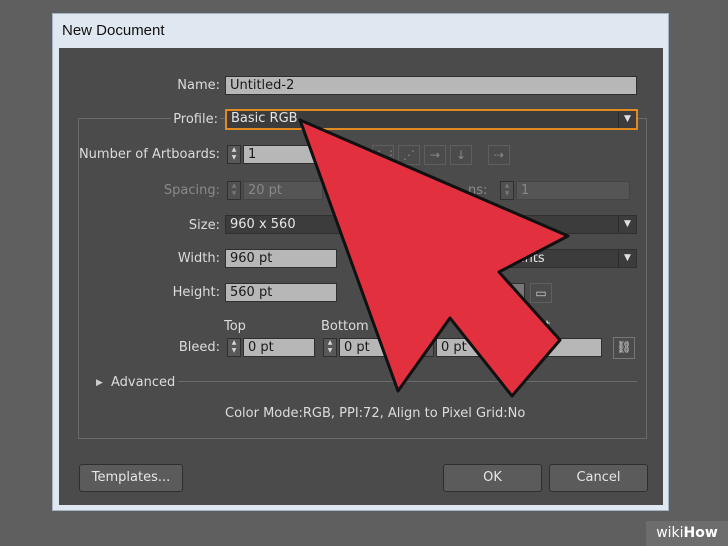  What do you see at coordinates (572, 258) in the screenshot?
I see `units-dropdown: oints ▼` at bounding box center [572, 258].